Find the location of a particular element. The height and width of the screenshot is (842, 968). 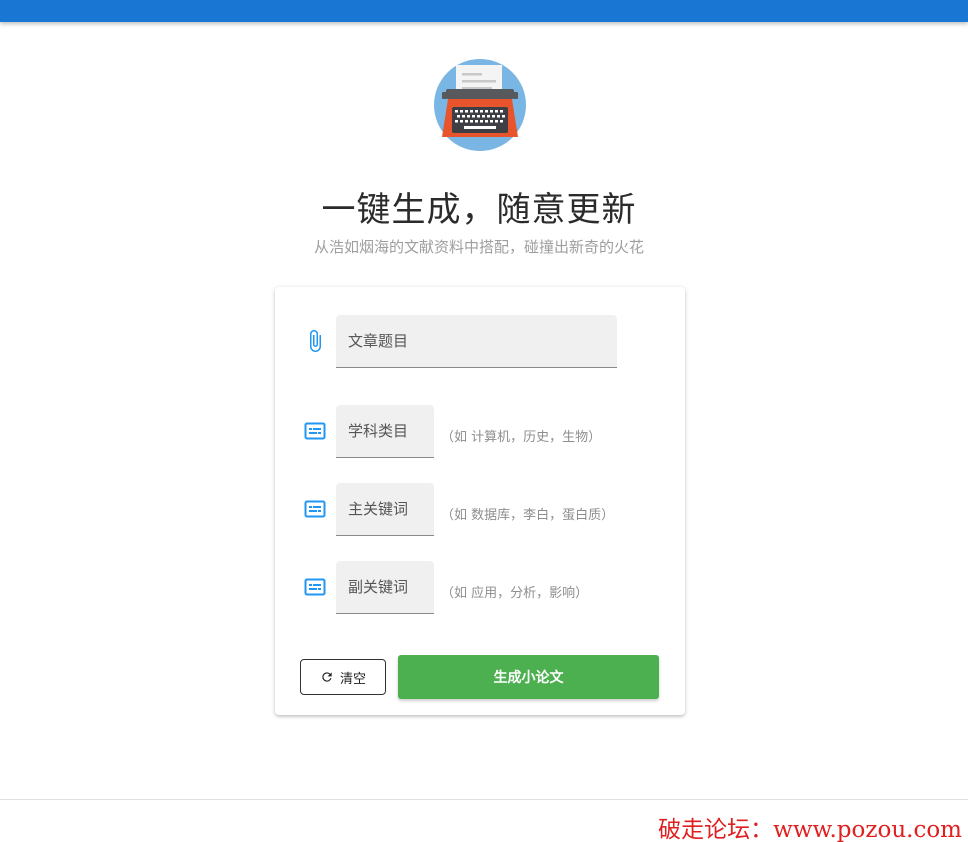

article-title-field is located at coordinates (476, 341).